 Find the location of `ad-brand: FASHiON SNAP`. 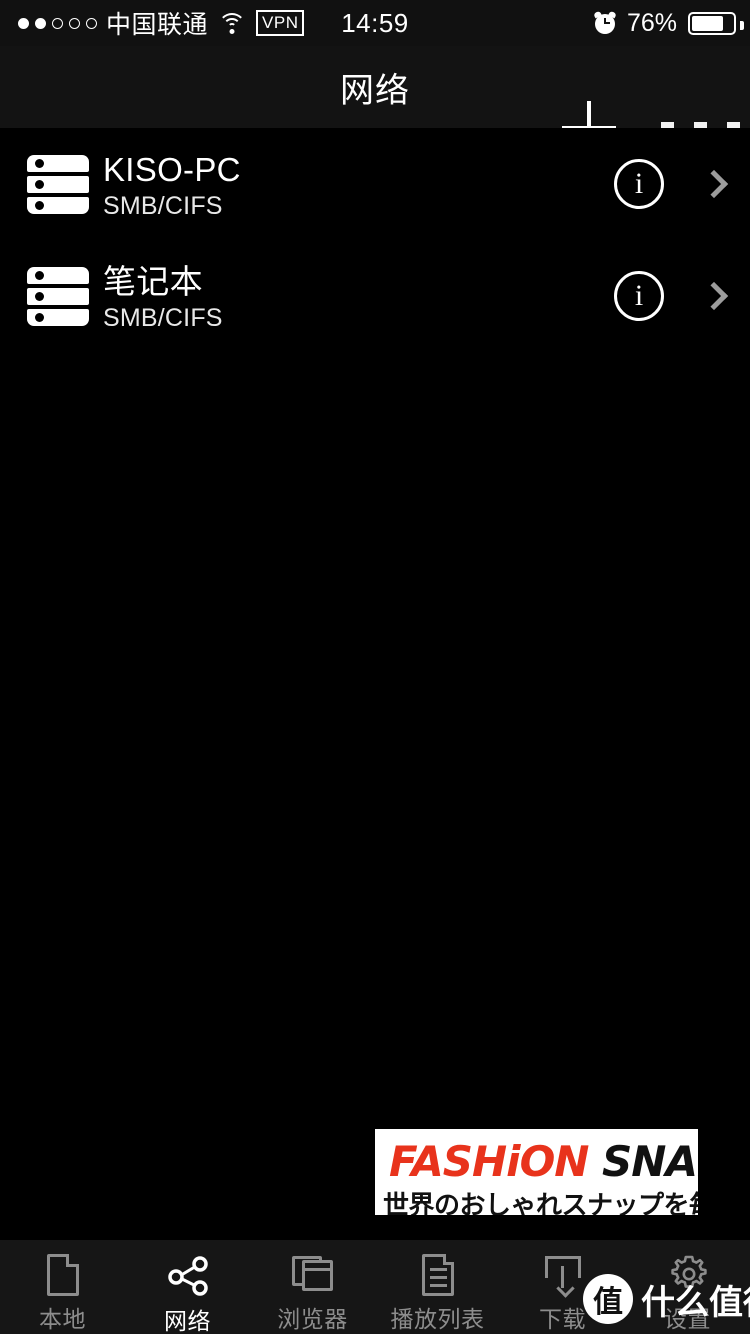

ad-brand: FASHiON SNAP is located at coordinates (543, 1161).